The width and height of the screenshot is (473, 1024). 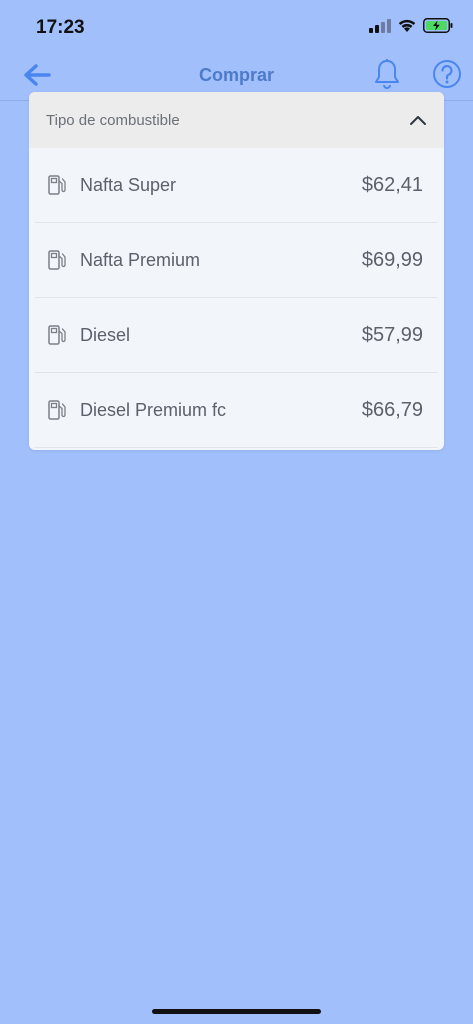 I want to click on fuel-option-price: $62,41, so click(x=392, y=185).